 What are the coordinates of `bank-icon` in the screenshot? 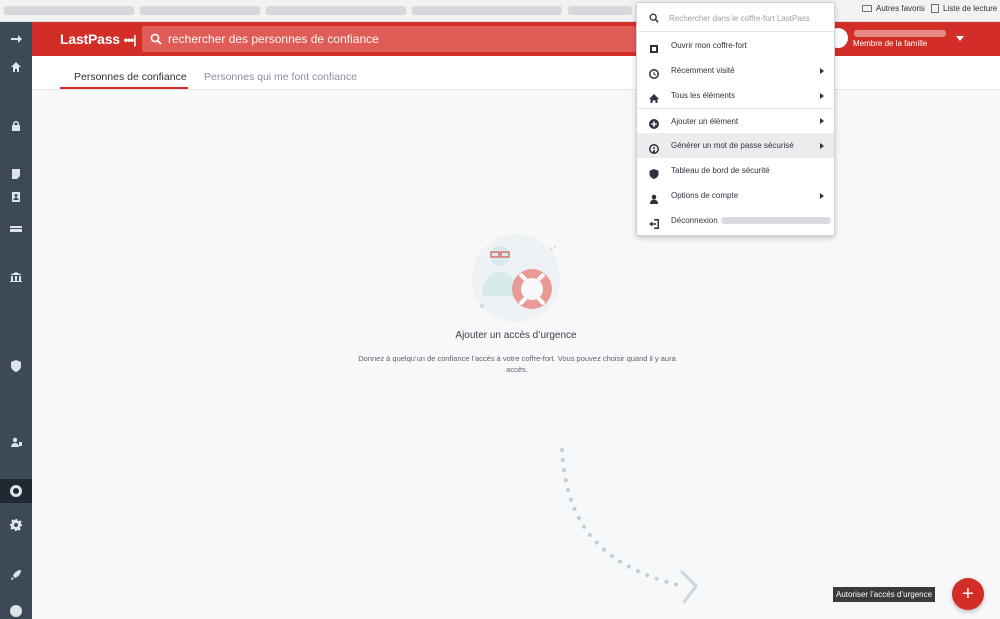 It's located at (16, 277).